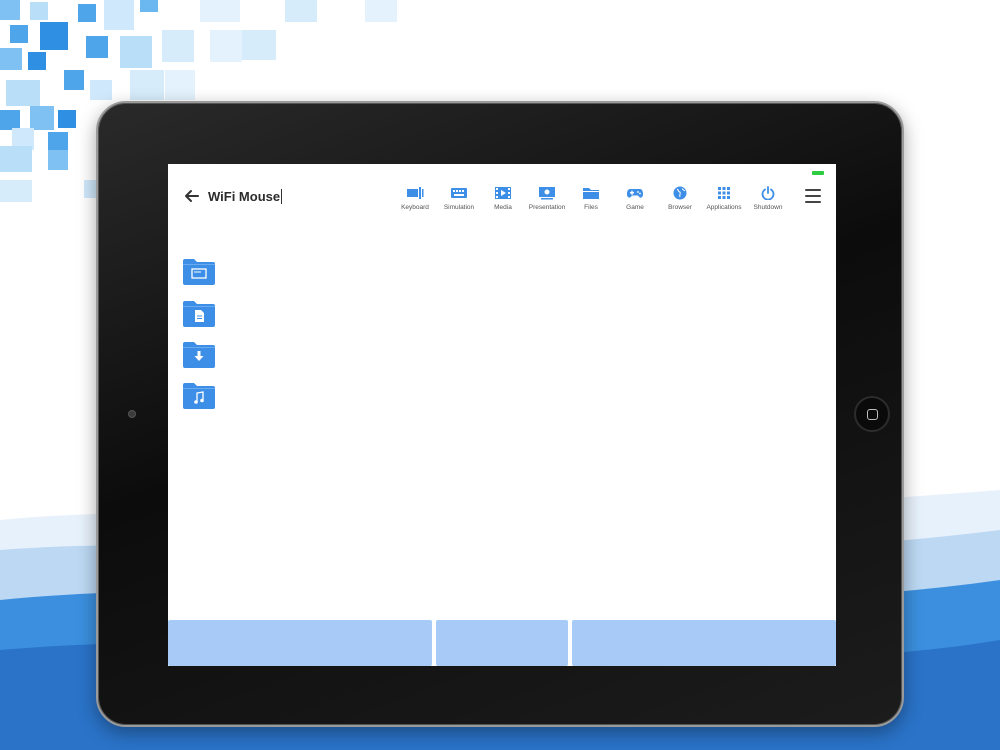 Image resolution: width=1000 pixels, height=750 pixels. What do you see at coordinates (768, 193) in the screenshot?
I see `power-icon` at bounding box center [768, 193].